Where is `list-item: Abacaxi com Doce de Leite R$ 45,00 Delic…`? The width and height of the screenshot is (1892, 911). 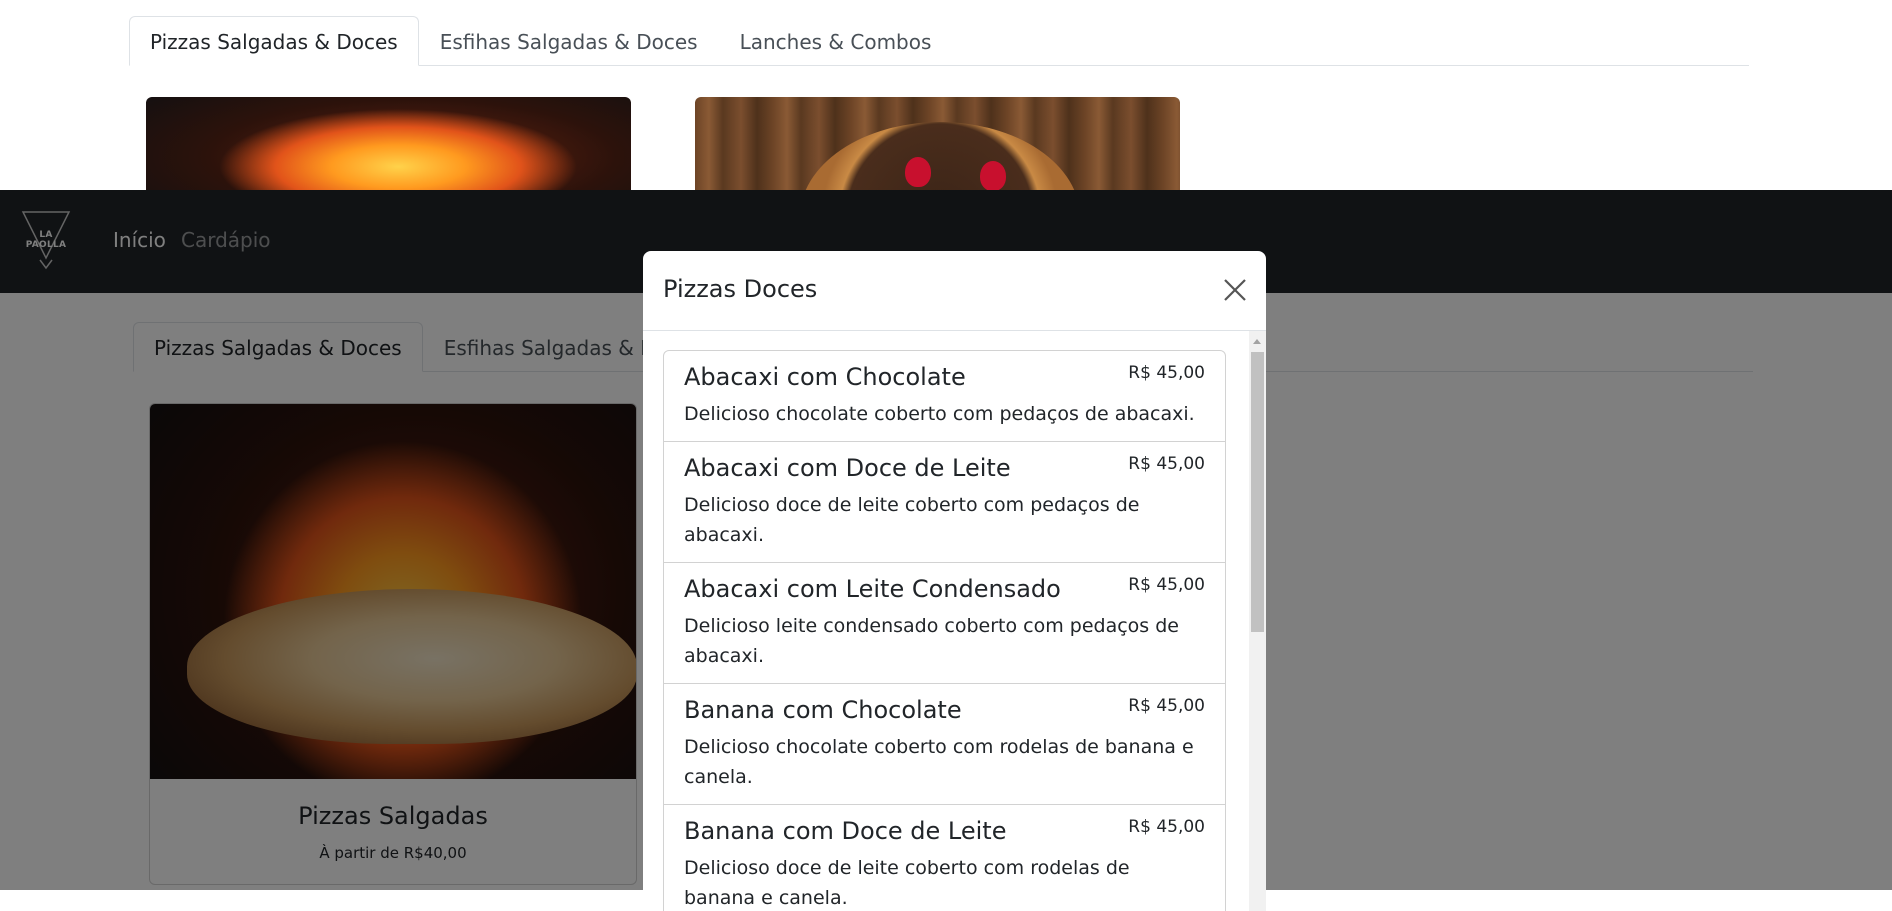
list-item: Abacaxi com Doce de Leite R$ 45,00 Delic… is located at coordinates (944, 501).